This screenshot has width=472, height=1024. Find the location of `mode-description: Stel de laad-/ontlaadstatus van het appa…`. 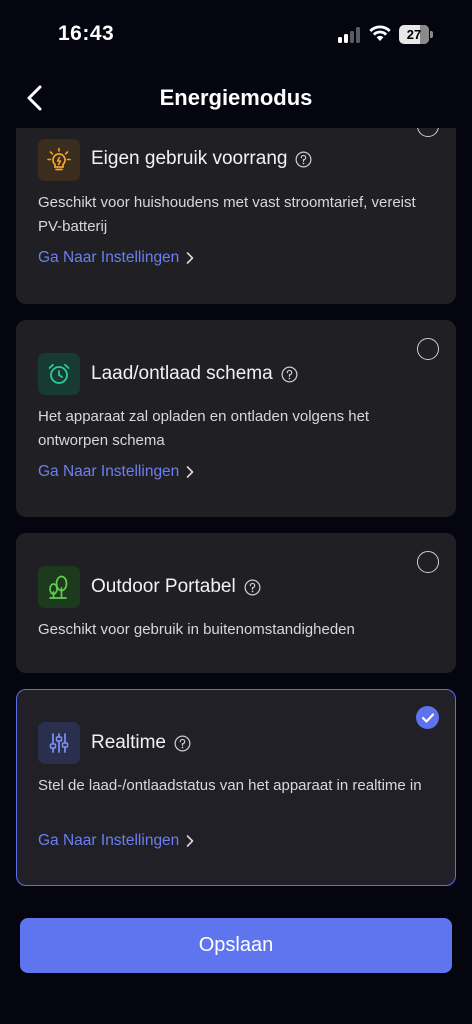

mode-description: Stel de laad-/ontlaadstatus van het appa… is located at coordinates (230, 785).